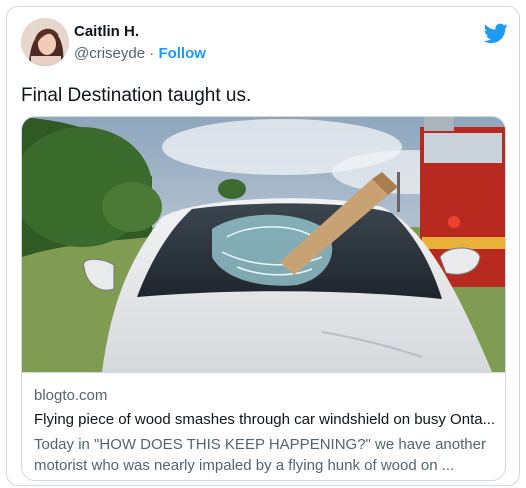  What do you see at coordinates (109, 53) in the screenshot?
I see `author-handle: @criseyde` at bounding box center [109, 53].